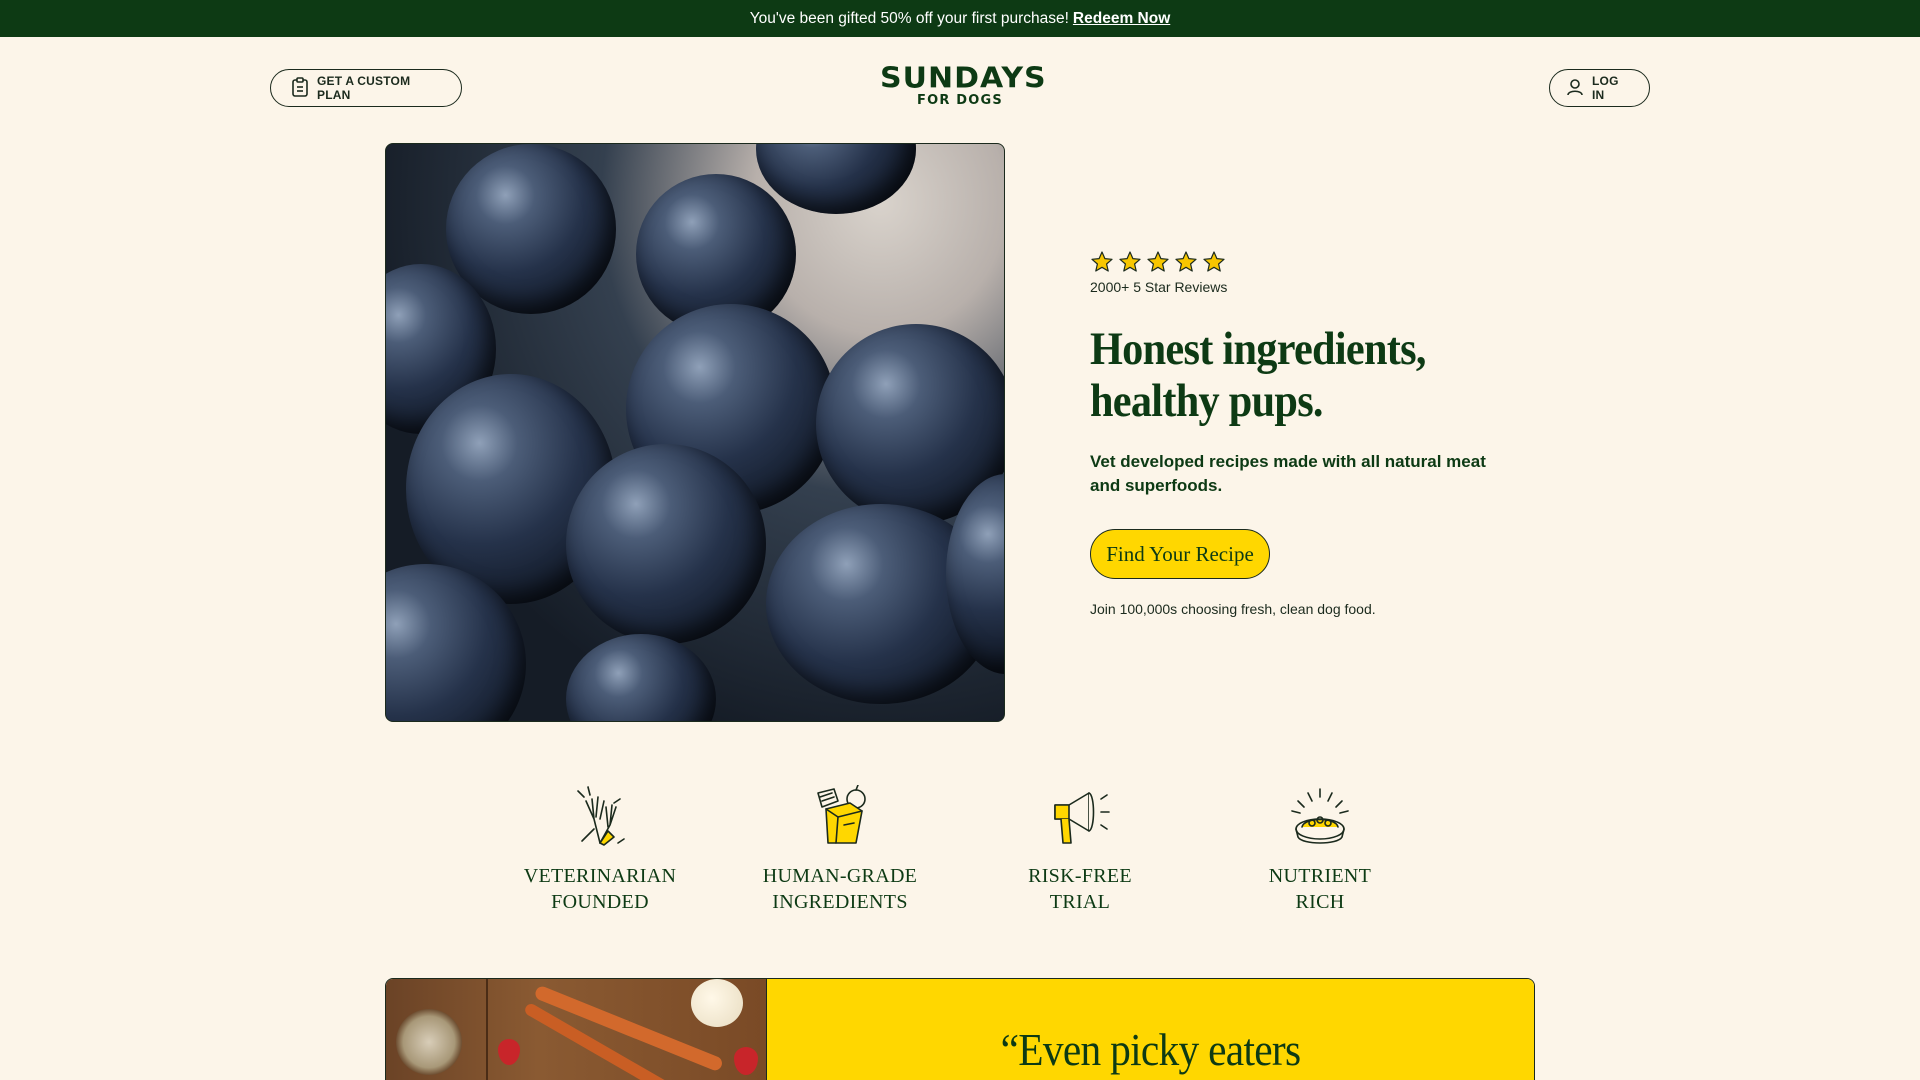  I want to click on find-your-recipe-button: Find Your Recipe, so click(1180, 554).